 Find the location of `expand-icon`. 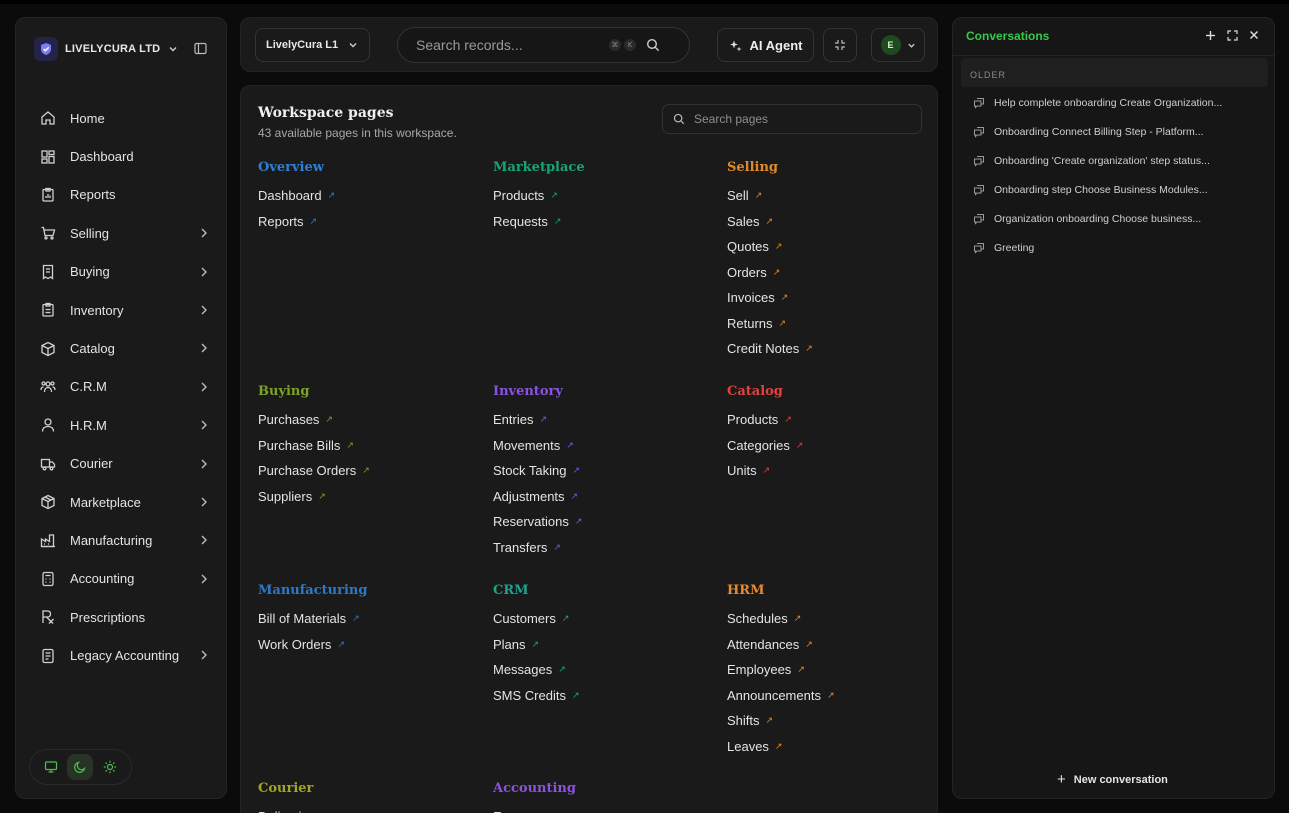

expand-icon is located at coordinates (1232, 35).